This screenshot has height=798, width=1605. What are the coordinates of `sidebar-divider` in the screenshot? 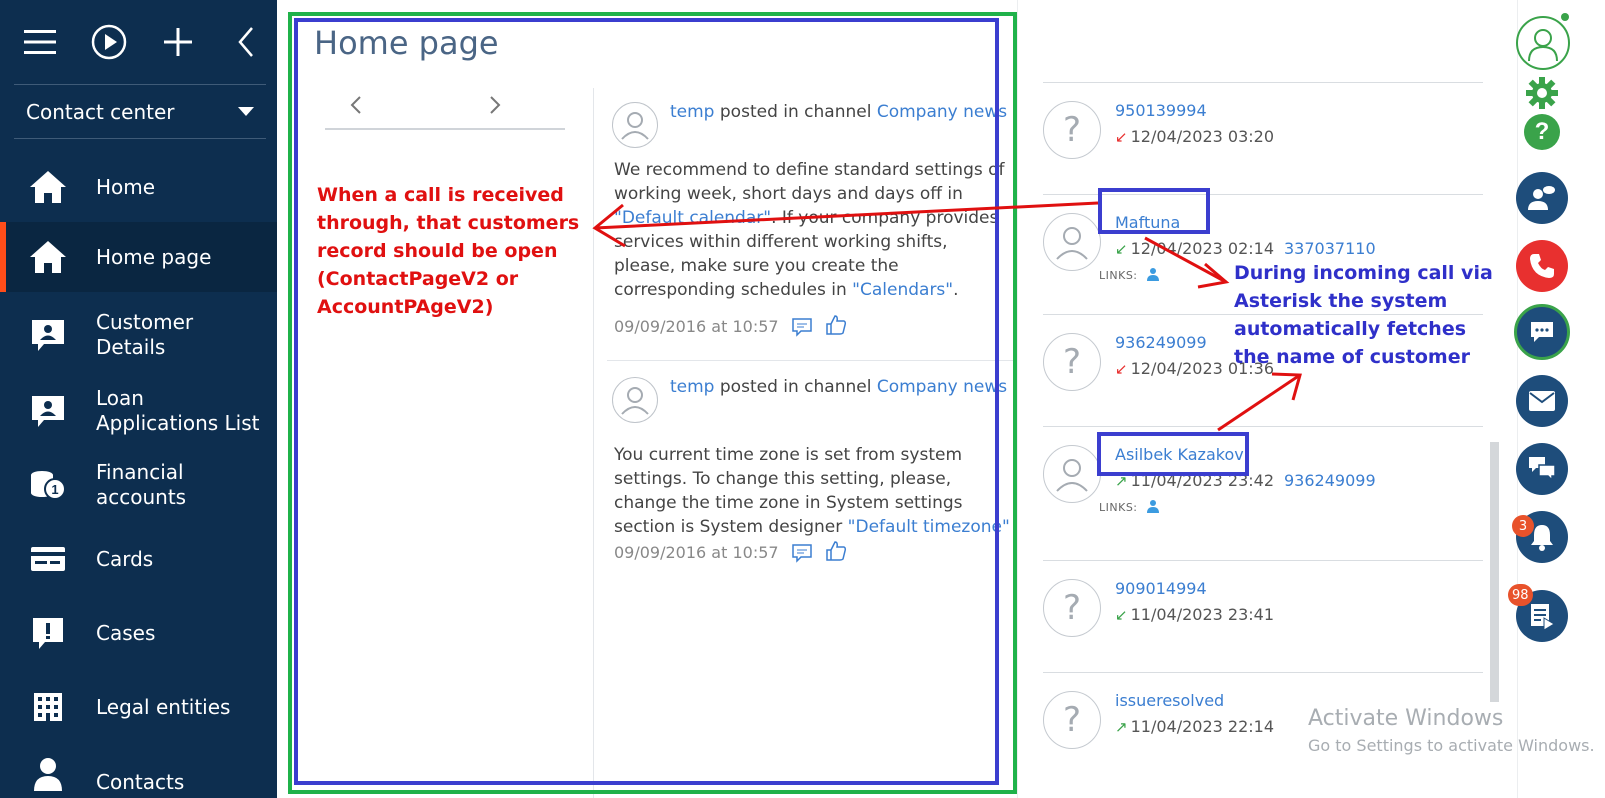 It's located at (140, 84).